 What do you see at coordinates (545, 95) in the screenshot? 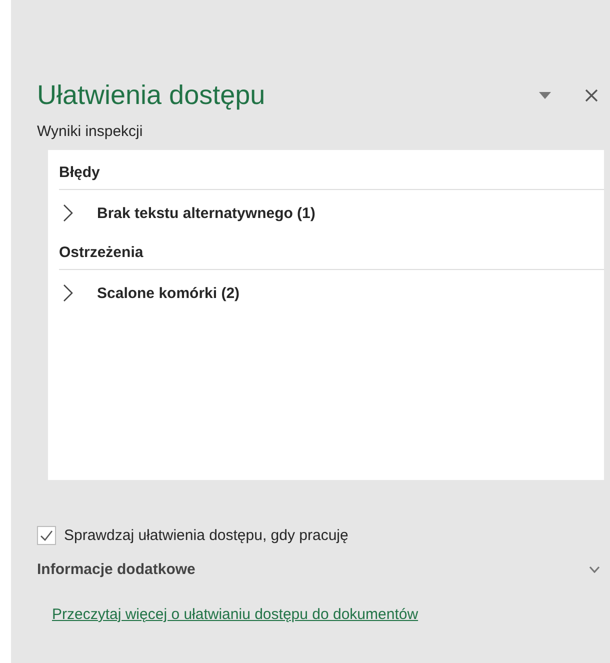
I see `dropdown-icon` at bounding box center [545, 95].